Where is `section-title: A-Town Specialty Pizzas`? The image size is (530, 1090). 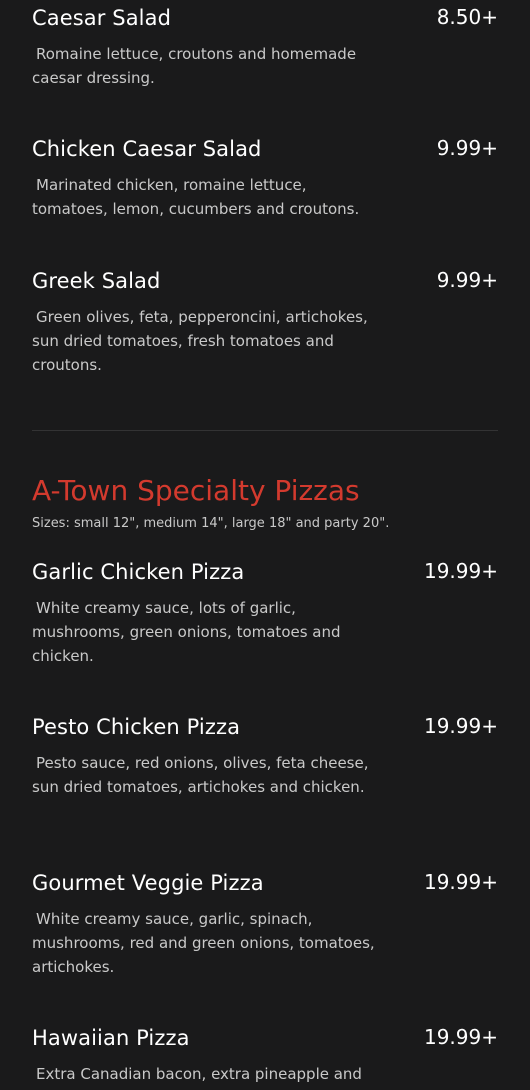 section-title: A-Town Specialty Pizzas is located at coordinates (196, 490).